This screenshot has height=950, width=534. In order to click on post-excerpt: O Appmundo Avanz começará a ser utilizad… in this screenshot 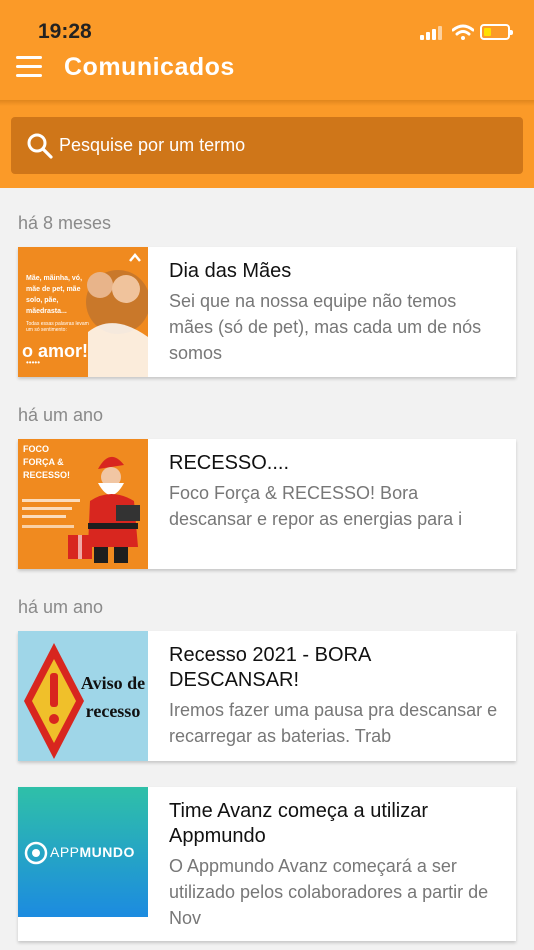, I will do `click(329, 892)`.